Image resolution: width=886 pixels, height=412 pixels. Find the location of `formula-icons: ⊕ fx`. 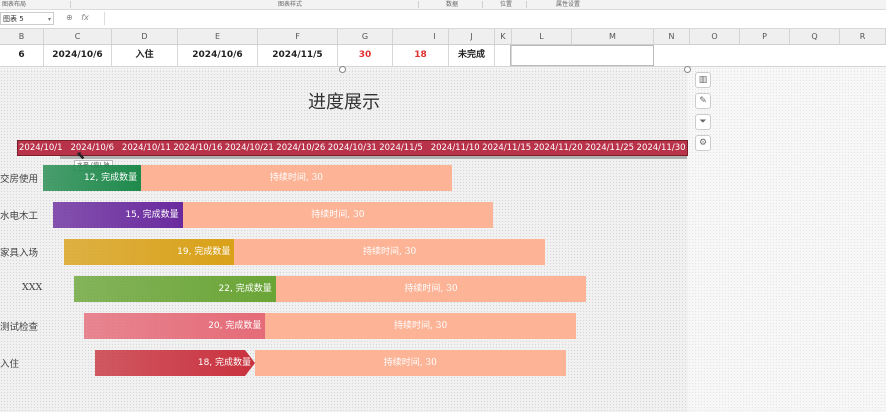

formula-icons: ⊕ fx is located at coordinates (80, 17).